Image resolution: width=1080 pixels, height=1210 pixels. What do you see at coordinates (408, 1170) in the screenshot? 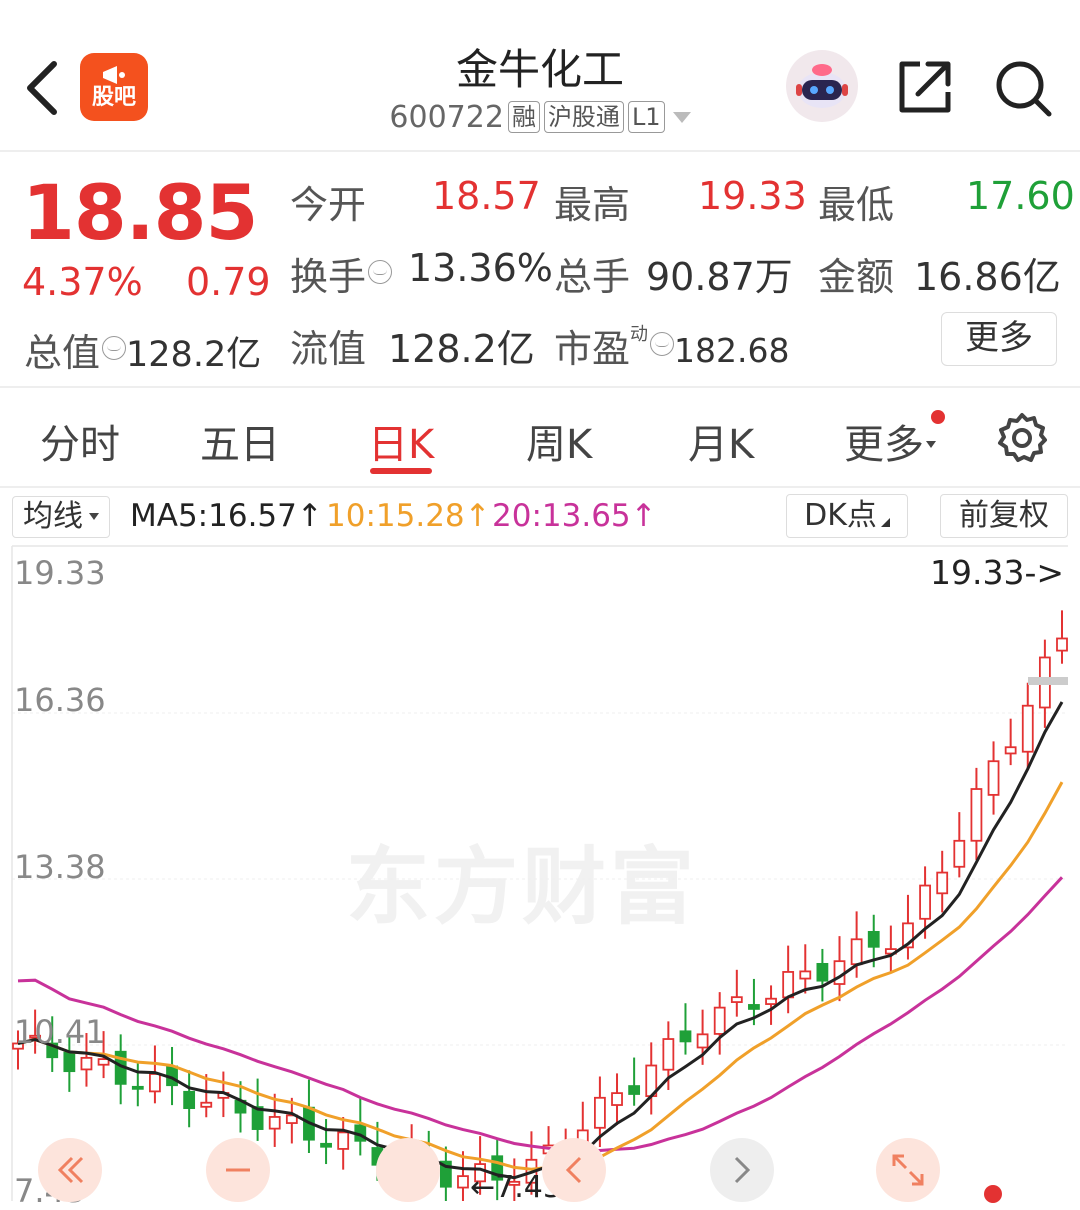
I see `zoom-in-button` at bounding box center [408, 1170].